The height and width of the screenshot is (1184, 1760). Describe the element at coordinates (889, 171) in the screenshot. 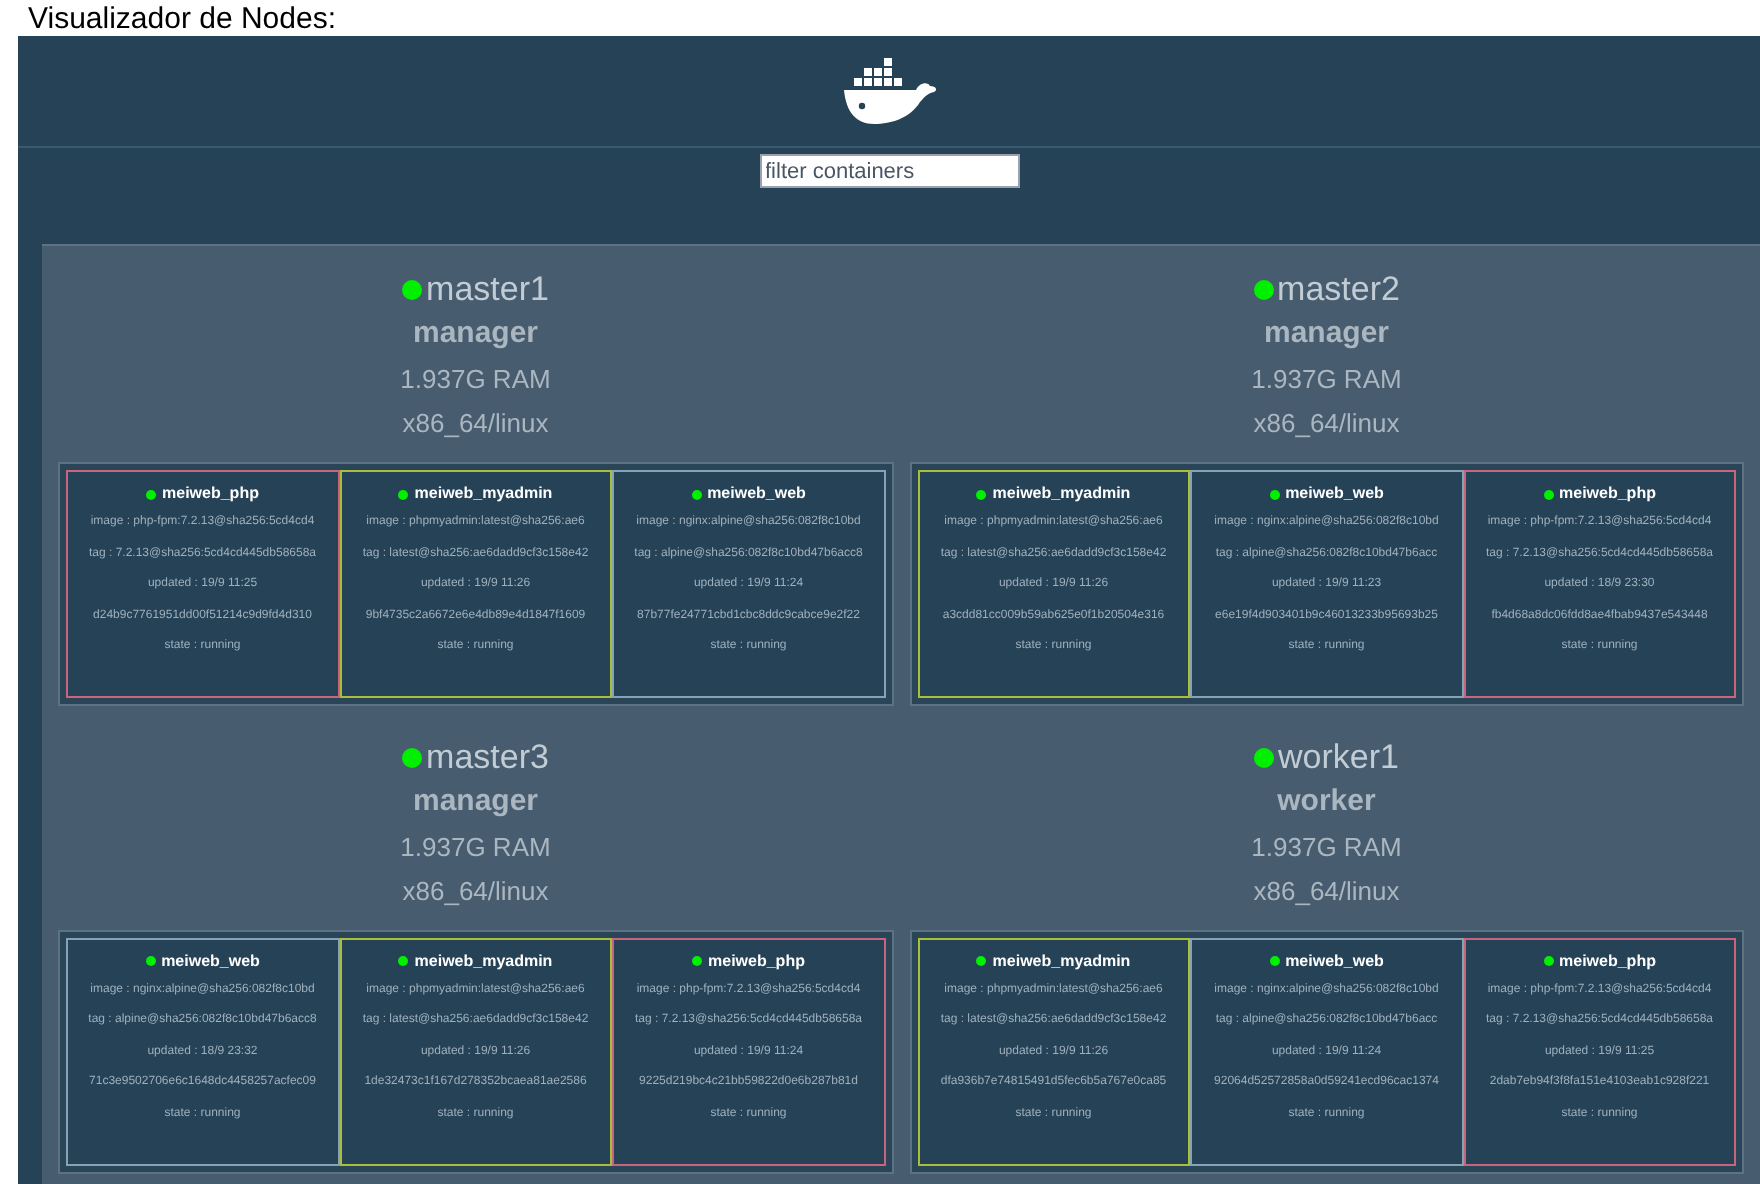

I see `filter-input: filter containers` at that location.